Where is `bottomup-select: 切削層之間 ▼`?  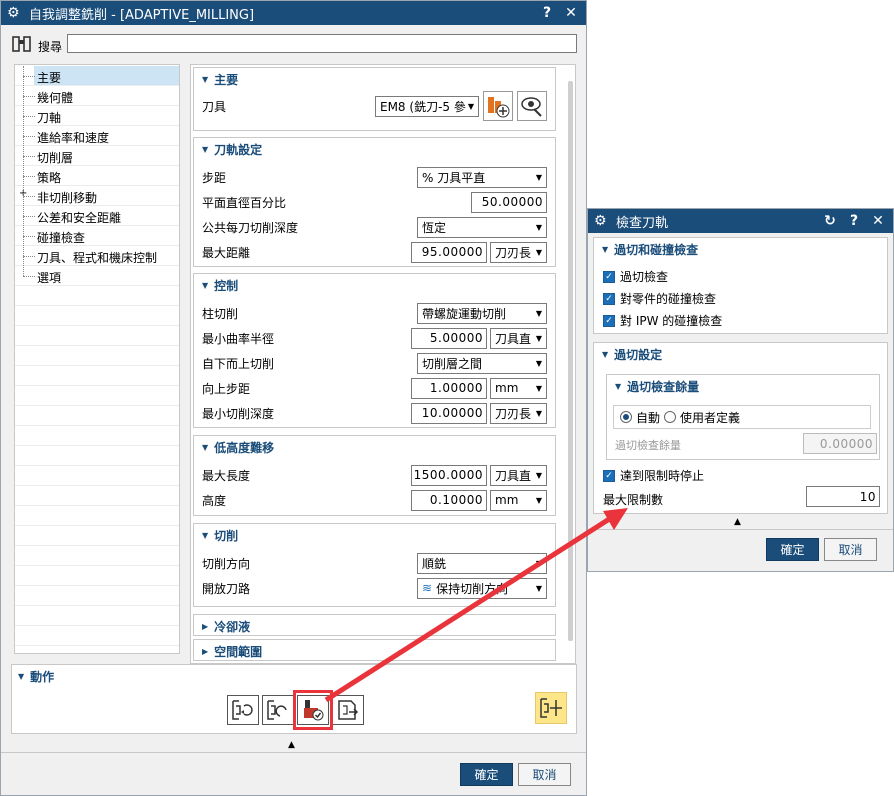
bottomup-select: 切削層之間 ▼ is located at coordinates (482, 363).